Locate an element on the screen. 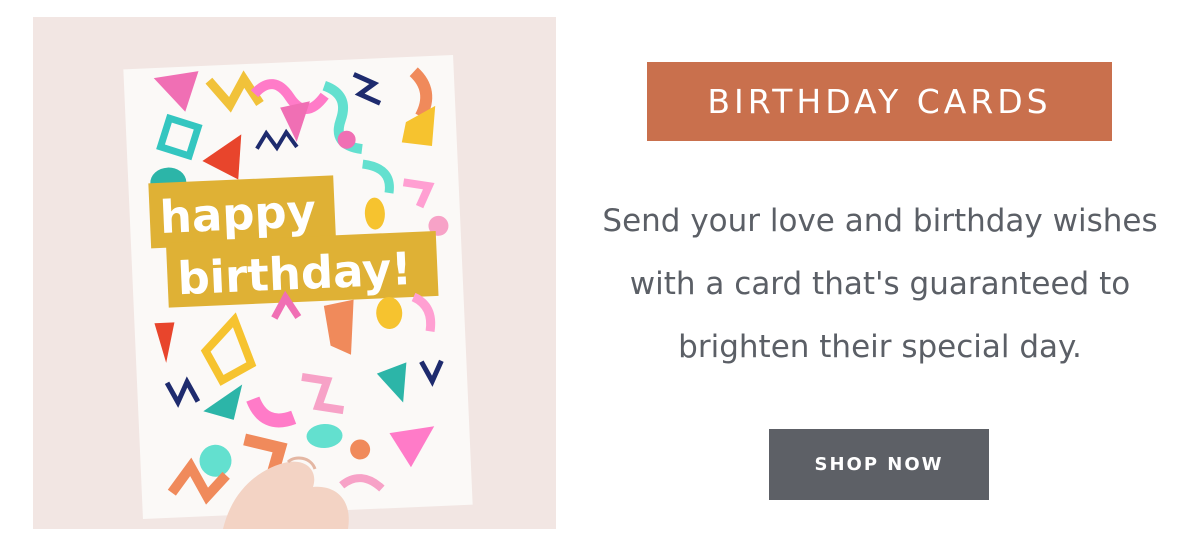 The image size is (1200, 550). card-text-happy: happy is located at coordinates (238, 214).